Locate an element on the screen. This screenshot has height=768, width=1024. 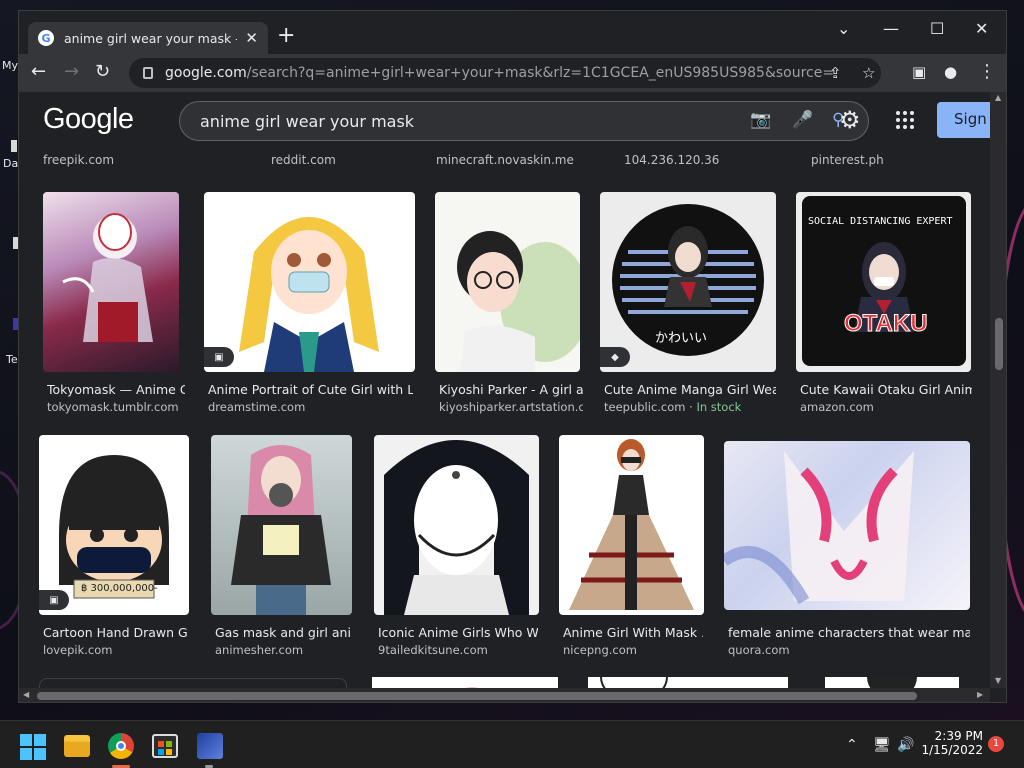
desktop-icon-label: Te is located at coordinates (12, 359).